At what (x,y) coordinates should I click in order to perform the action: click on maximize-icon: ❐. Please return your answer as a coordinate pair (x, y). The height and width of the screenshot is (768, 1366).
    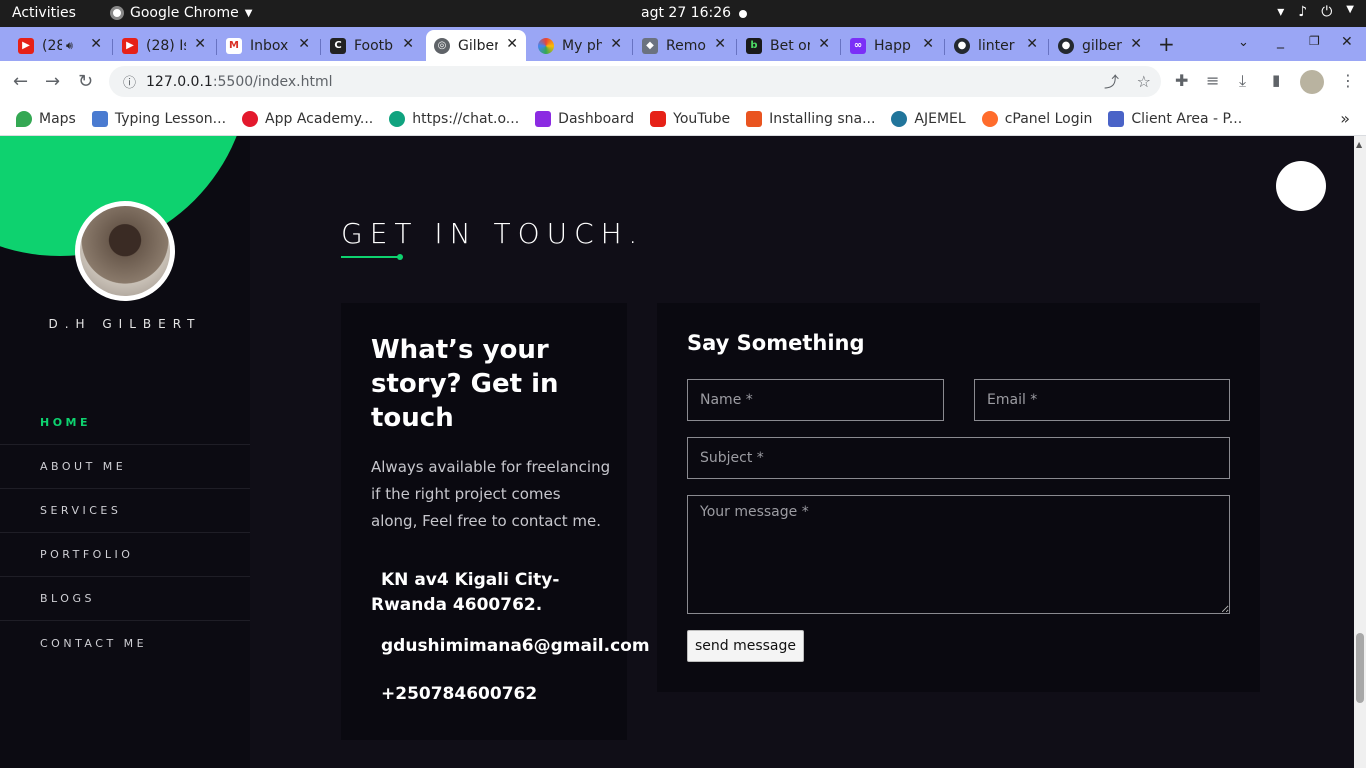
    Looking at the image, I should click on (1314, 41).